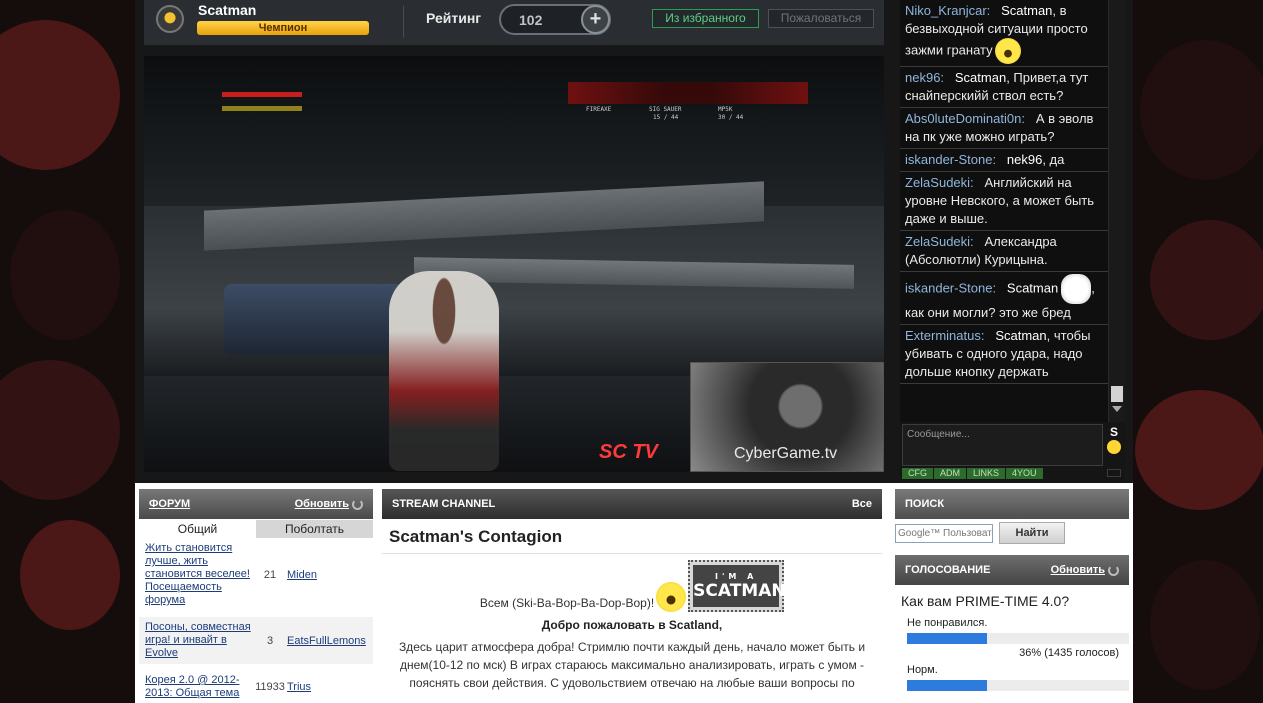  Describe the element at coordinates (1114, 432) in the screenshot. I see `send-button: S` at that location.